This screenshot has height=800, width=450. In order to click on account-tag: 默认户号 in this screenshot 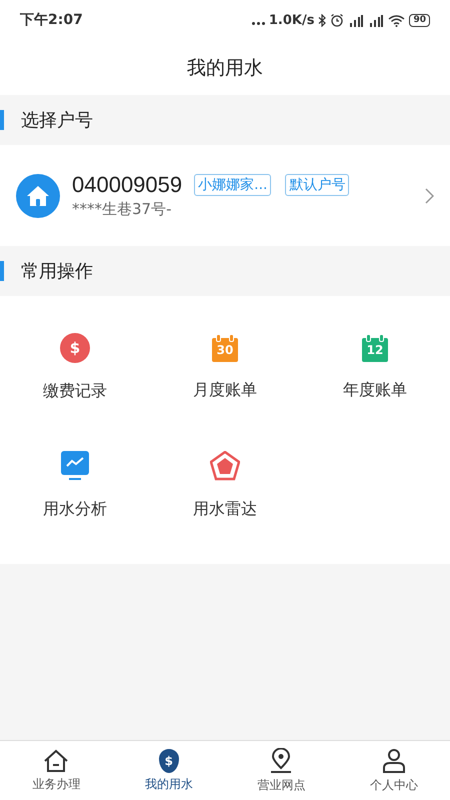, I will do `click(317, 185)`.